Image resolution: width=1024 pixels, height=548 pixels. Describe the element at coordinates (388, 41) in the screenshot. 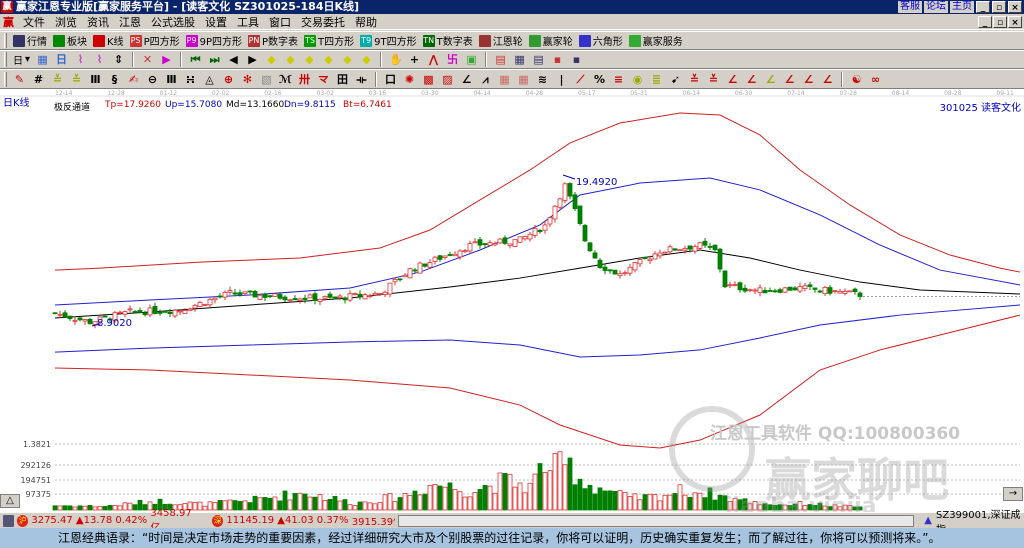

I see `toolbar-button-t9: T9 9T四方形` at that location.